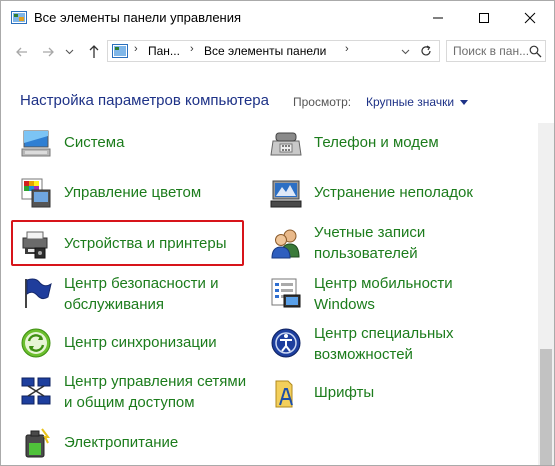 Image resolution: width=555 pixels, height=466 pixels. Describe the element at coordinates (384, 333) in the screenshot. I see `item-label: Центр специальных` at that location.